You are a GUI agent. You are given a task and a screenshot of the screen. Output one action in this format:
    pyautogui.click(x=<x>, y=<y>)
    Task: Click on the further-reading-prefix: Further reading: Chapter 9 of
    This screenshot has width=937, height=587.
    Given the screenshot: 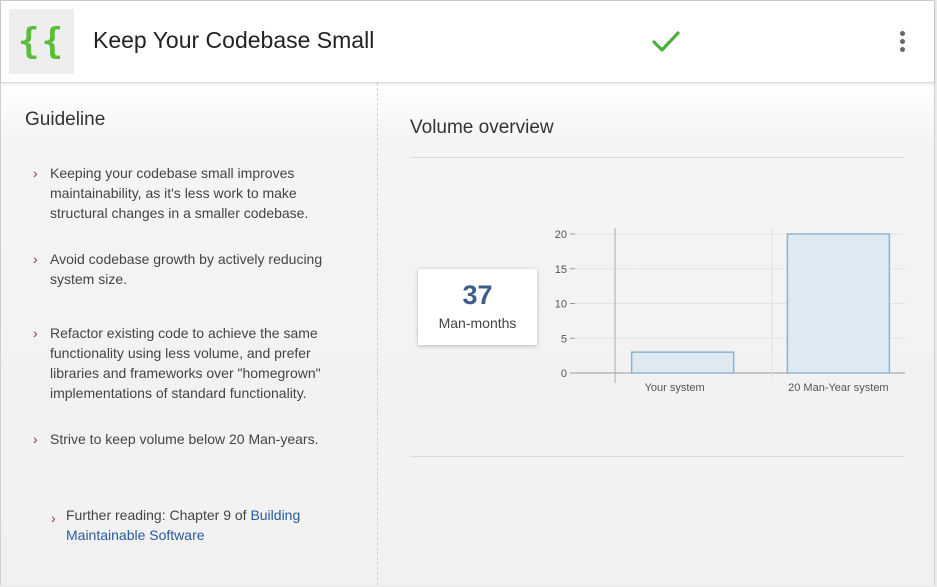 What is the action you would take?
    pyautogui.click(x=158, y=515)
    